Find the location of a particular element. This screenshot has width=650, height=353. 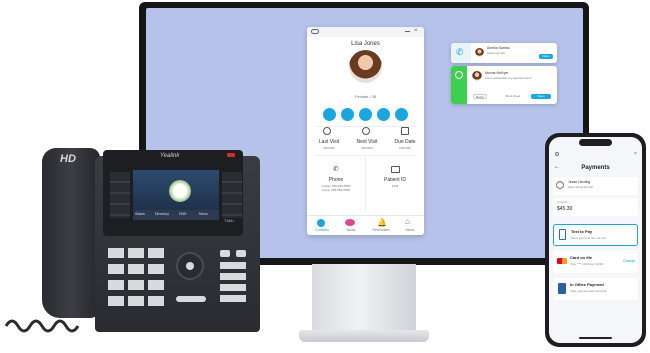

news-icon is located at coordinates (350, 222).